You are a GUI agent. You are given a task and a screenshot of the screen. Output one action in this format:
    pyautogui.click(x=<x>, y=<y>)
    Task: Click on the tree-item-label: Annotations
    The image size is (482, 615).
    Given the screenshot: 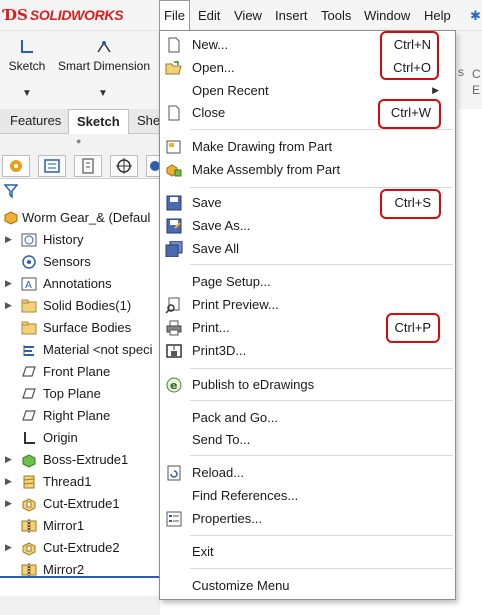 What is the action you would take?
    pyautogui.click(x=77, y=283)
    